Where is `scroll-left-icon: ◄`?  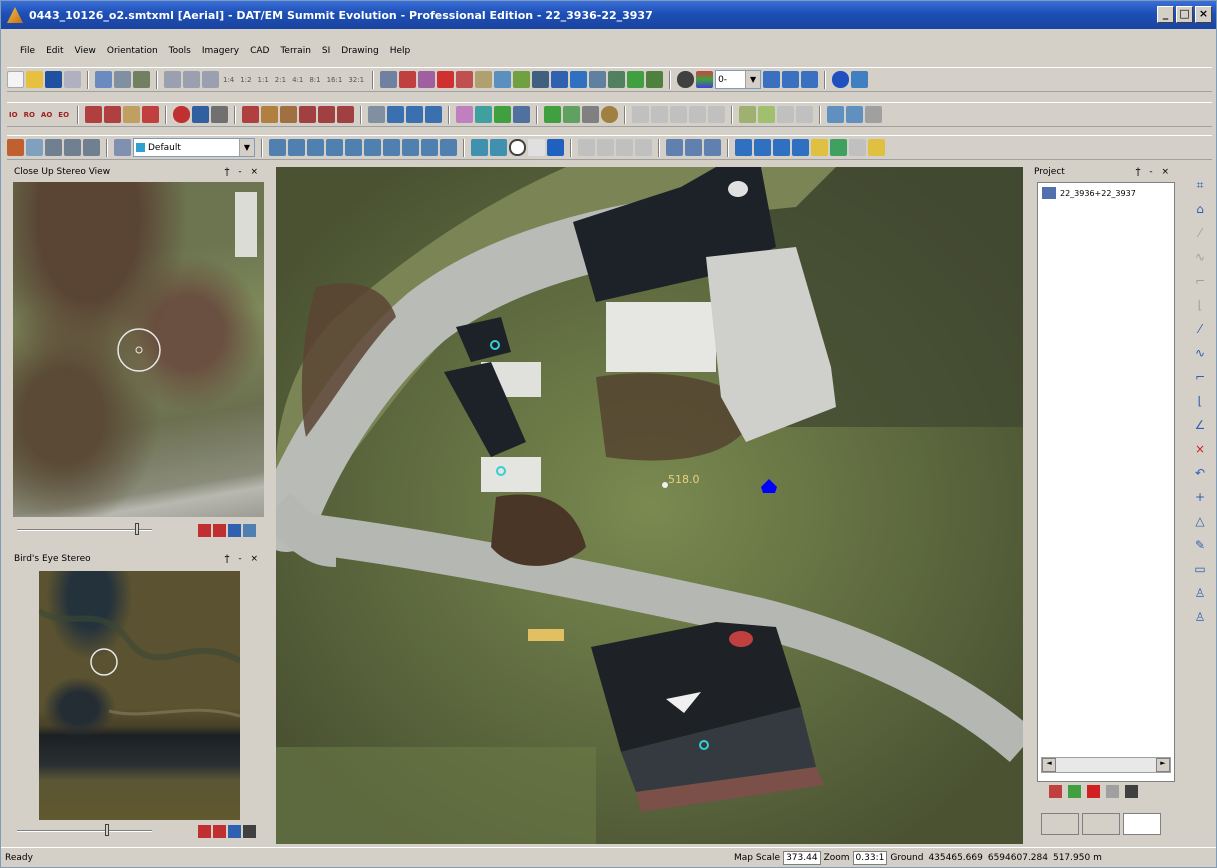 scroll-left-icon: ◄ is located at coordinates (1049, 765).